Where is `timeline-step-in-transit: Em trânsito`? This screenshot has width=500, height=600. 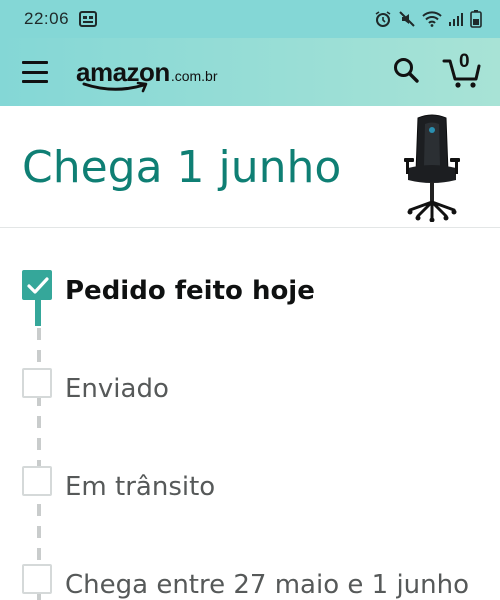
timeline-step-in-transit: Em trânsito is located at coordinates (250, 486).